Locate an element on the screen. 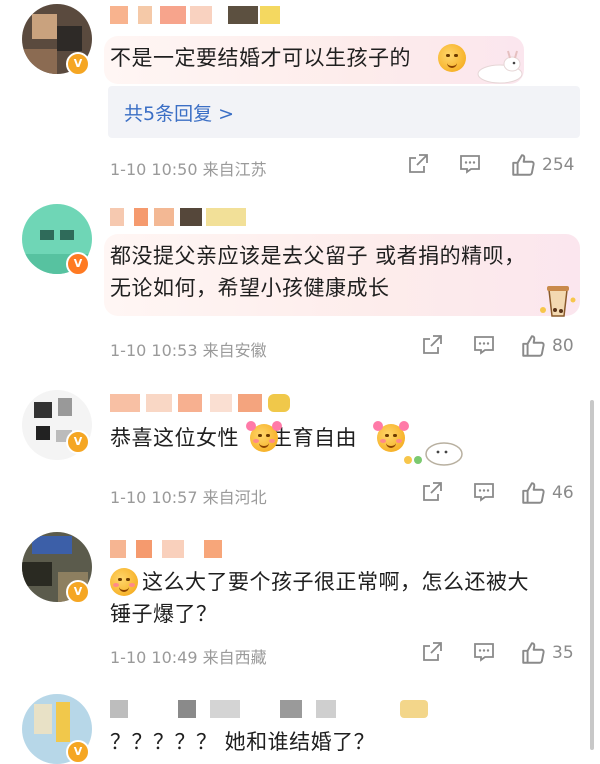 The height and width of the screenshot is (764, 600). bubble-tea-sticker-icon is located at coordinates (558, 301).